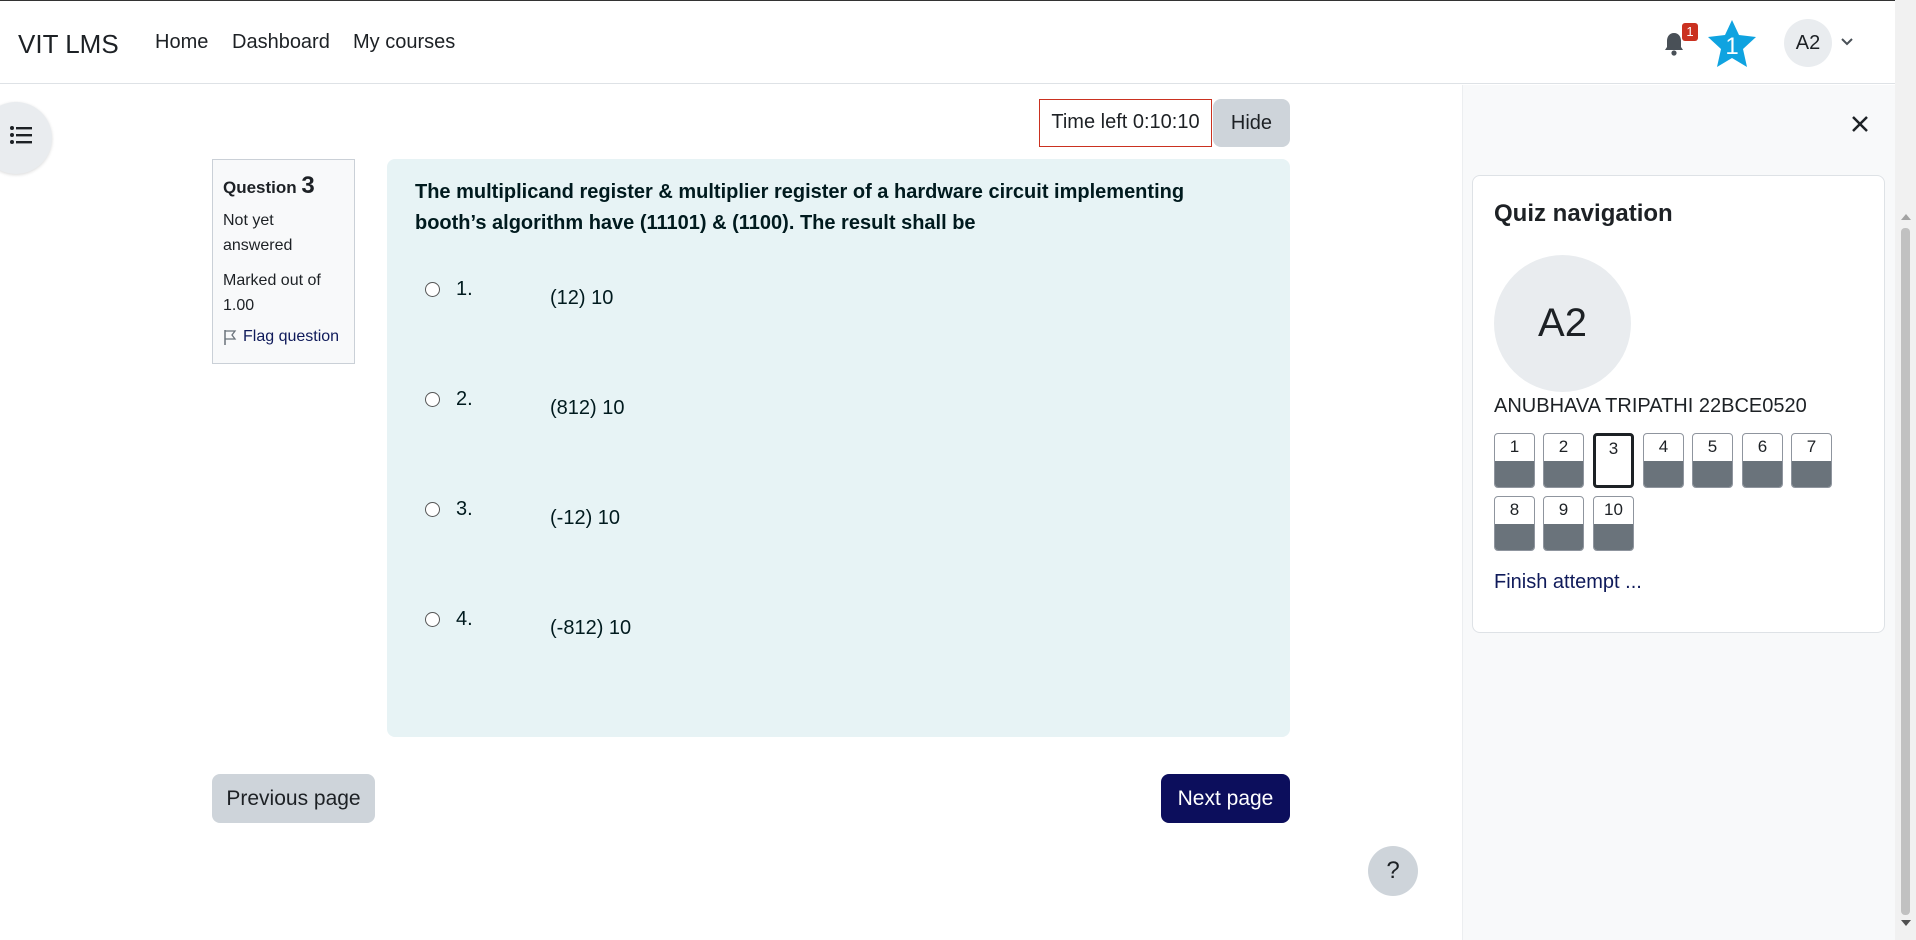 The image size is (1916, 940). What do you see at coordinates (1563, 509) in the screenshot?
I see `question-button-label: 9` at bounding box center [1563, 509].